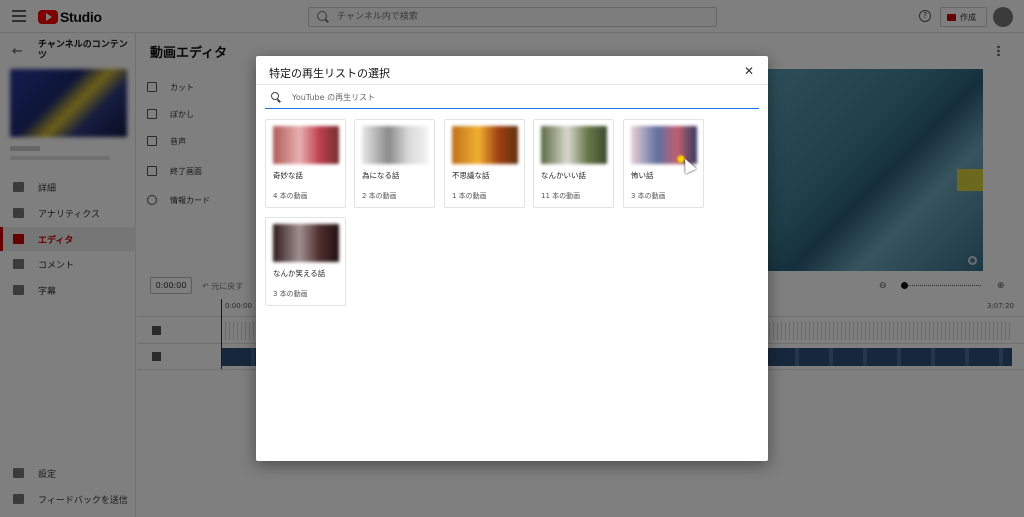 Image resolution: width=1024 pixels, height=517 pixels. I want to click on playlist-search-input, so click(512, 97).